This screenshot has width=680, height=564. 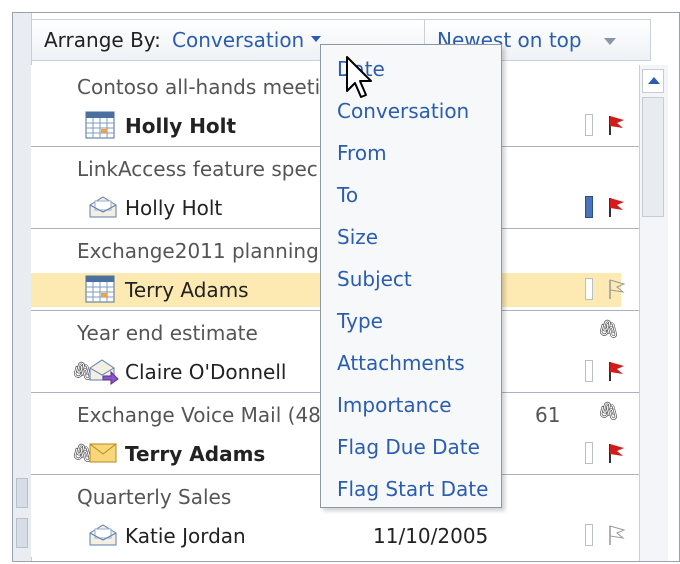 I want to click on scroll-up-button, so click(x=653, y=81).